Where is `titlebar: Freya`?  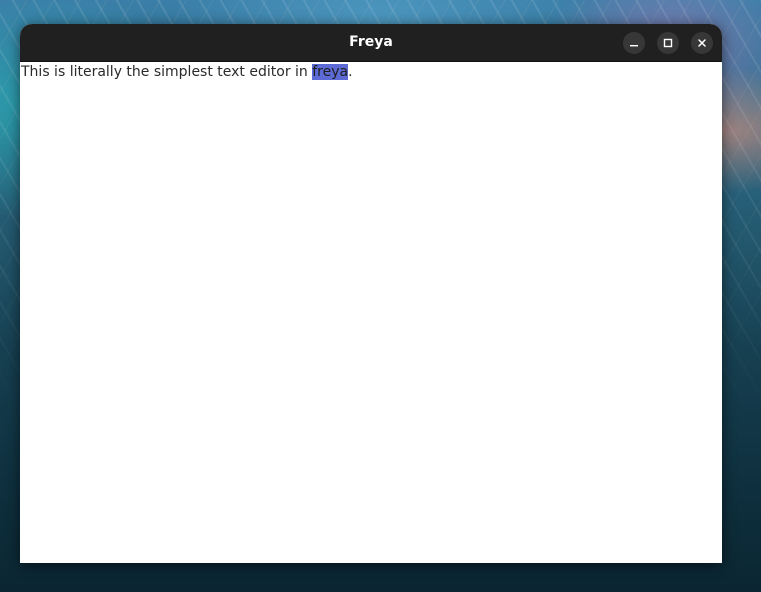 titlebar: Freya is located at coordinates (371, 43).